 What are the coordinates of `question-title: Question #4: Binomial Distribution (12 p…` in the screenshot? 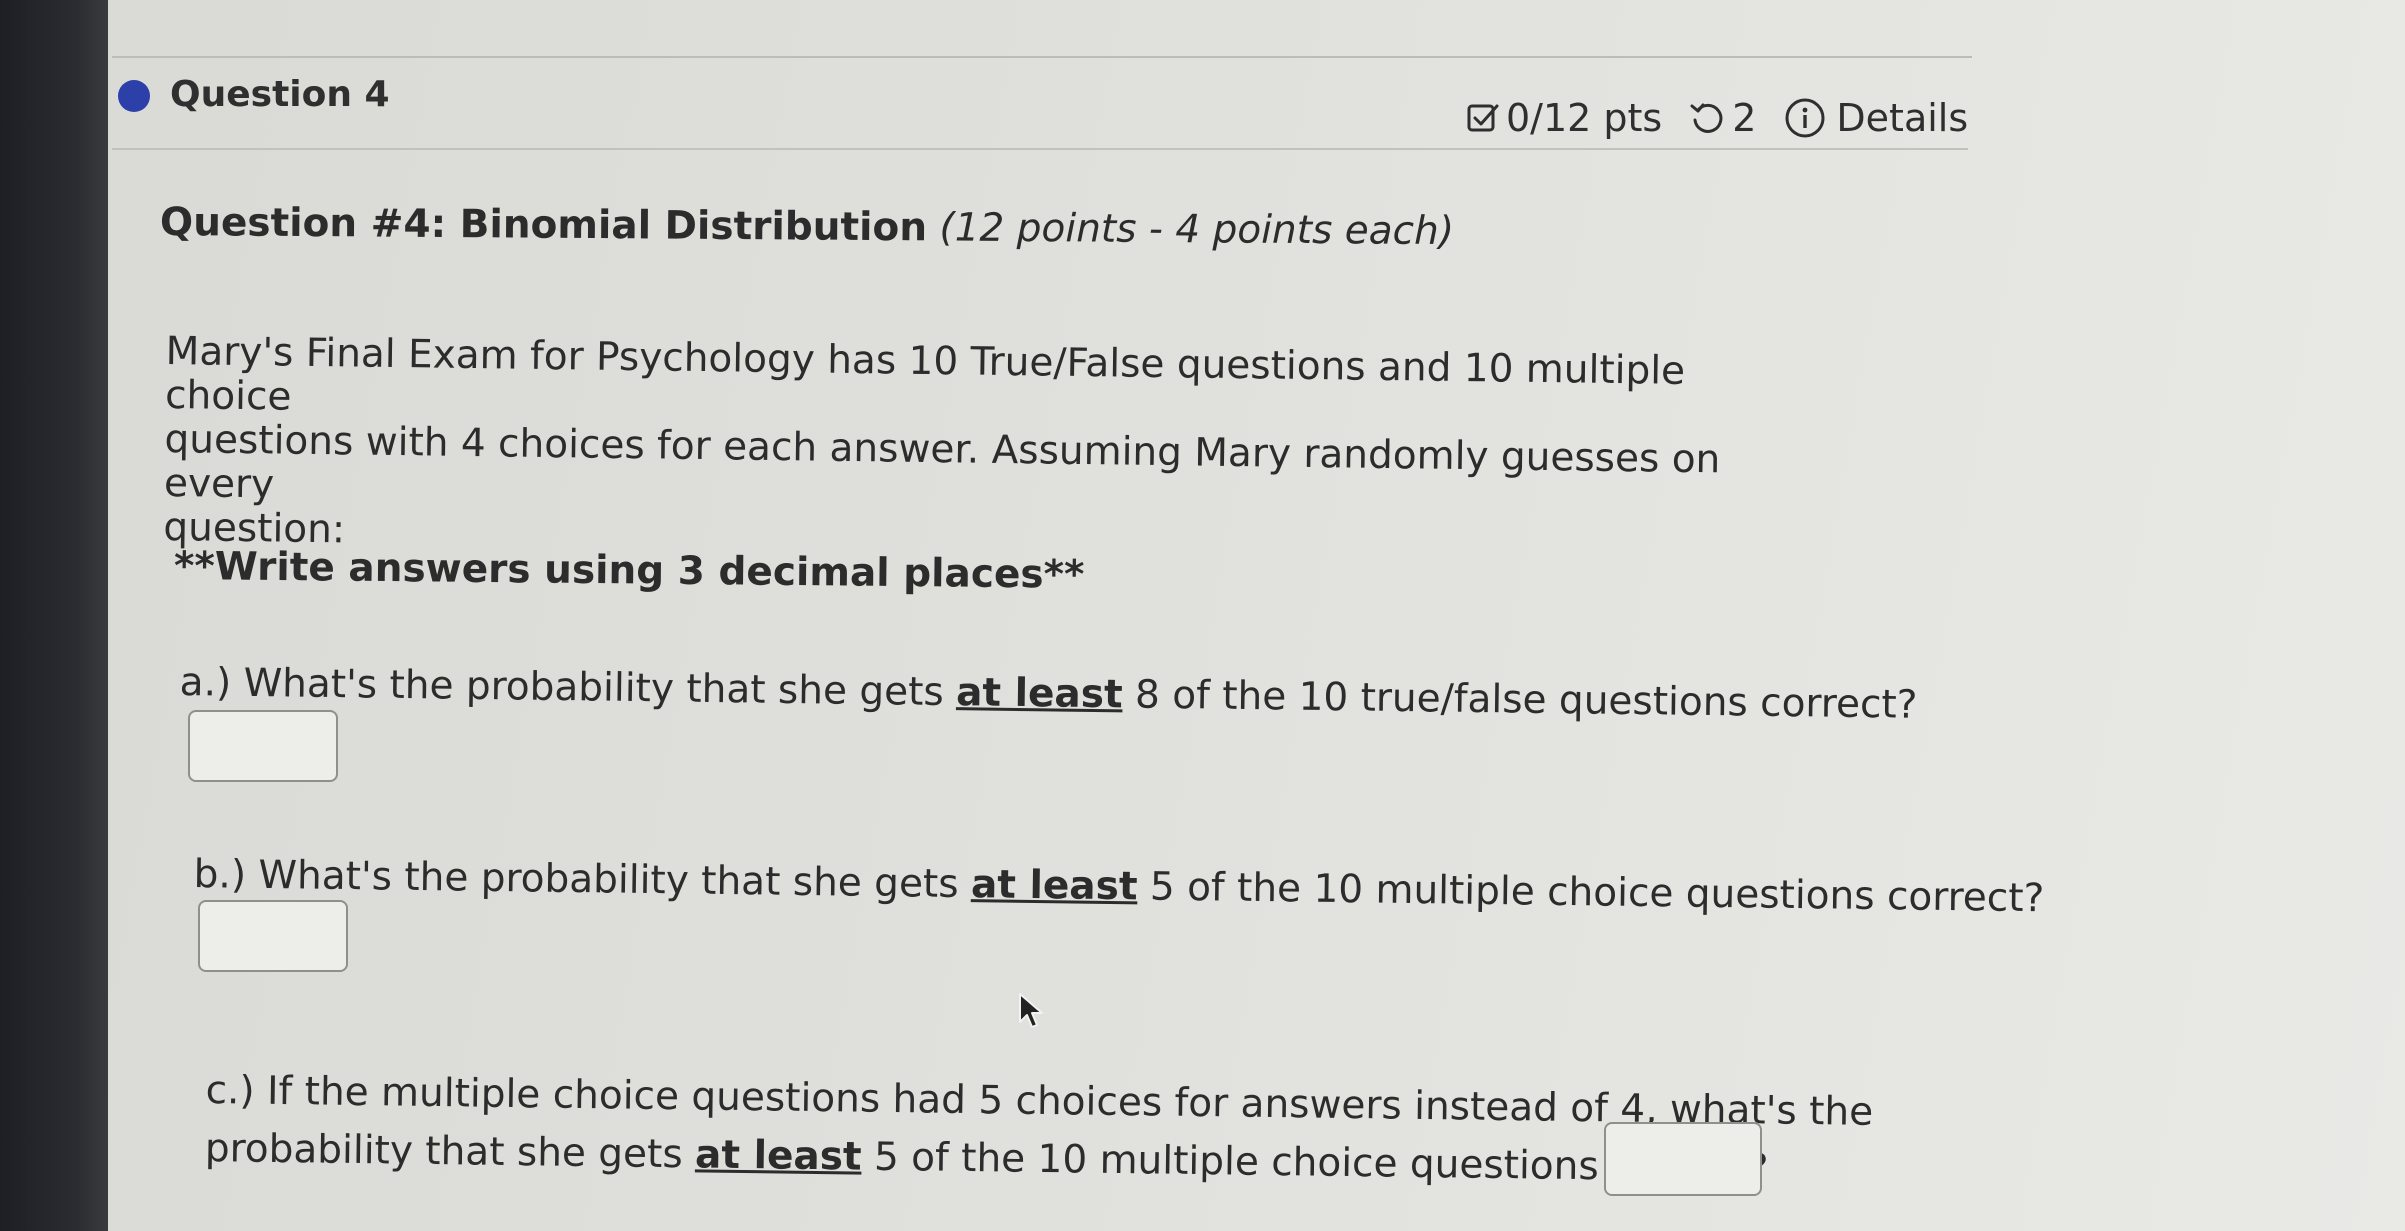 It's located at (807, 227).